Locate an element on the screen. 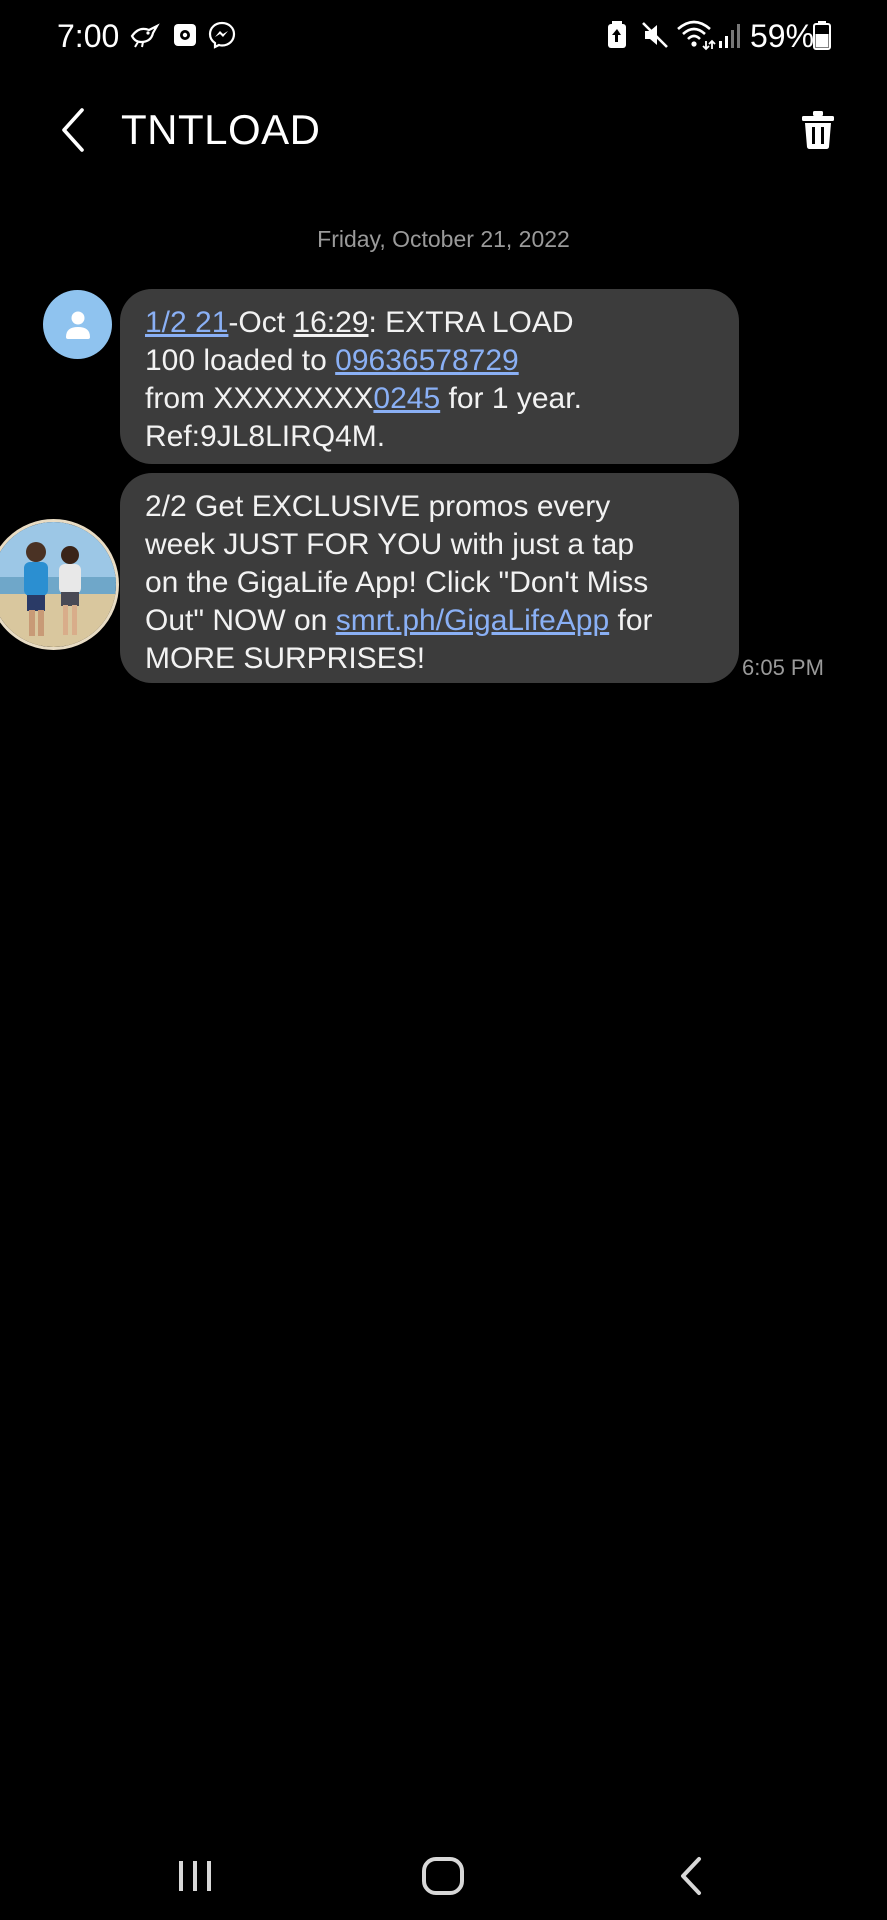 This screenshot has width=887, height=1920. home-icon is located at coordinates (443, 1876).